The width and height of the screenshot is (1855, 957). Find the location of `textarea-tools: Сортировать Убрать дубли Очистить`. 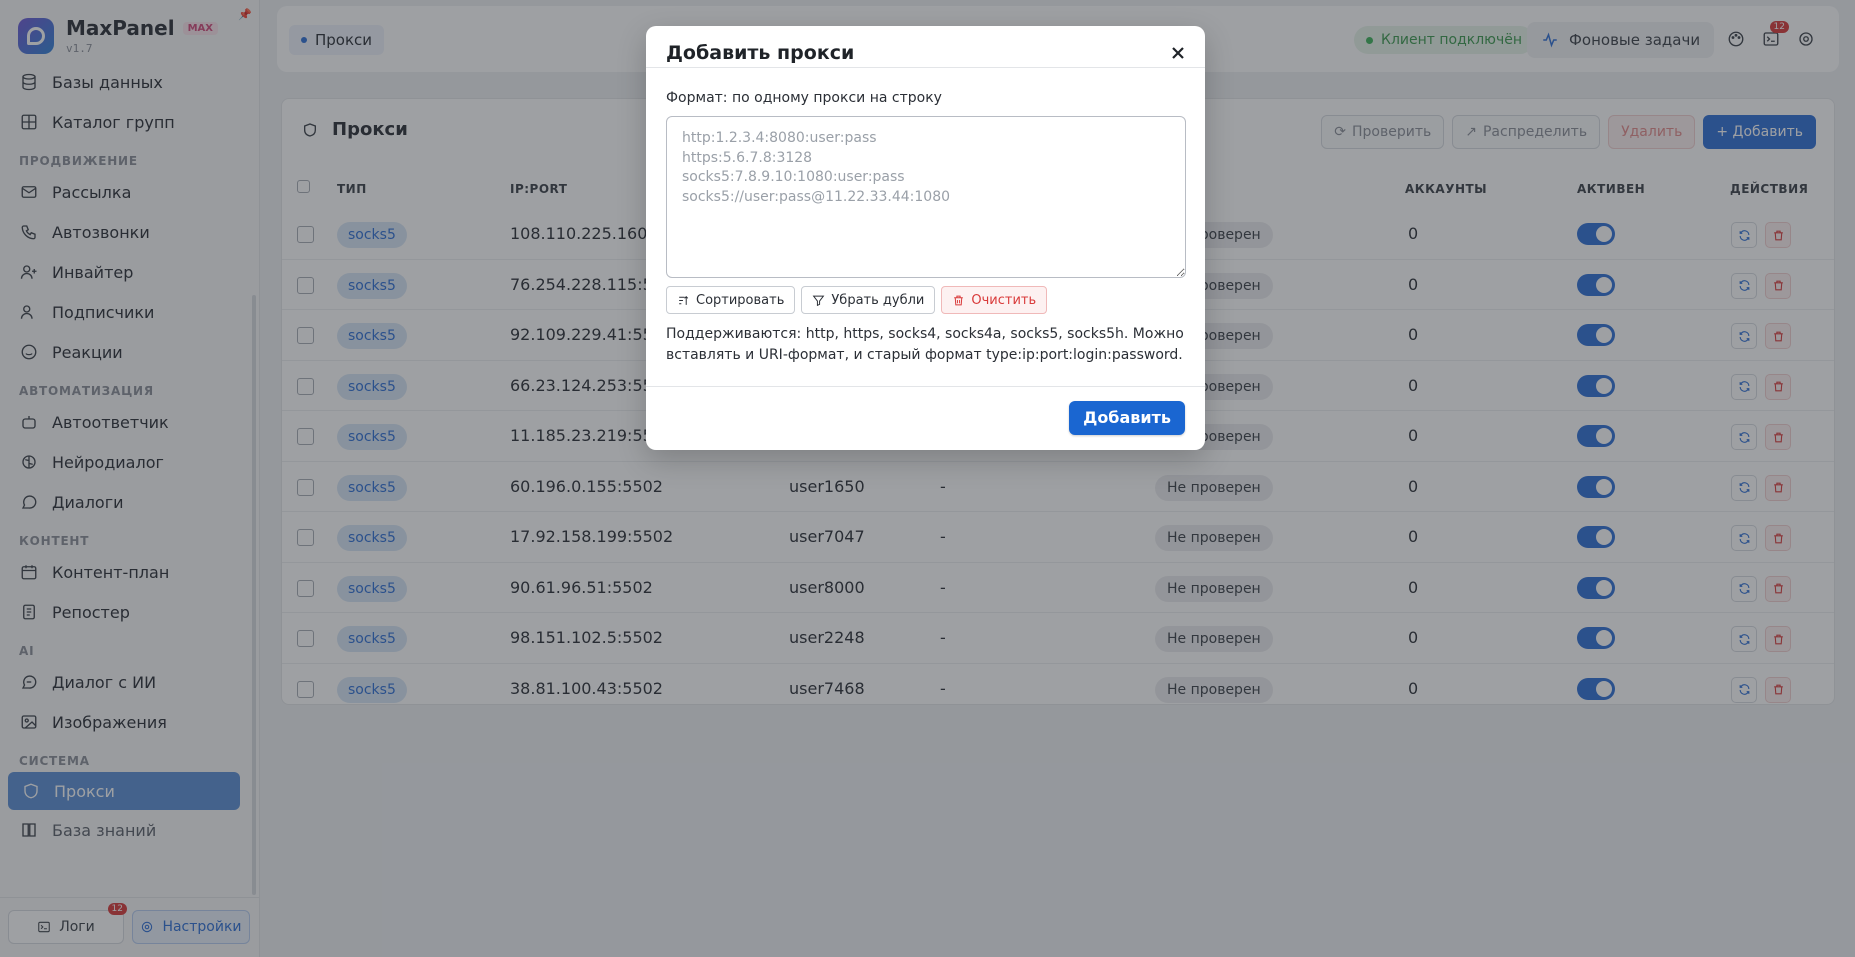

textarea-tools: Сортировать Убрать дубли Очистить is located at coordinates (857, 300).